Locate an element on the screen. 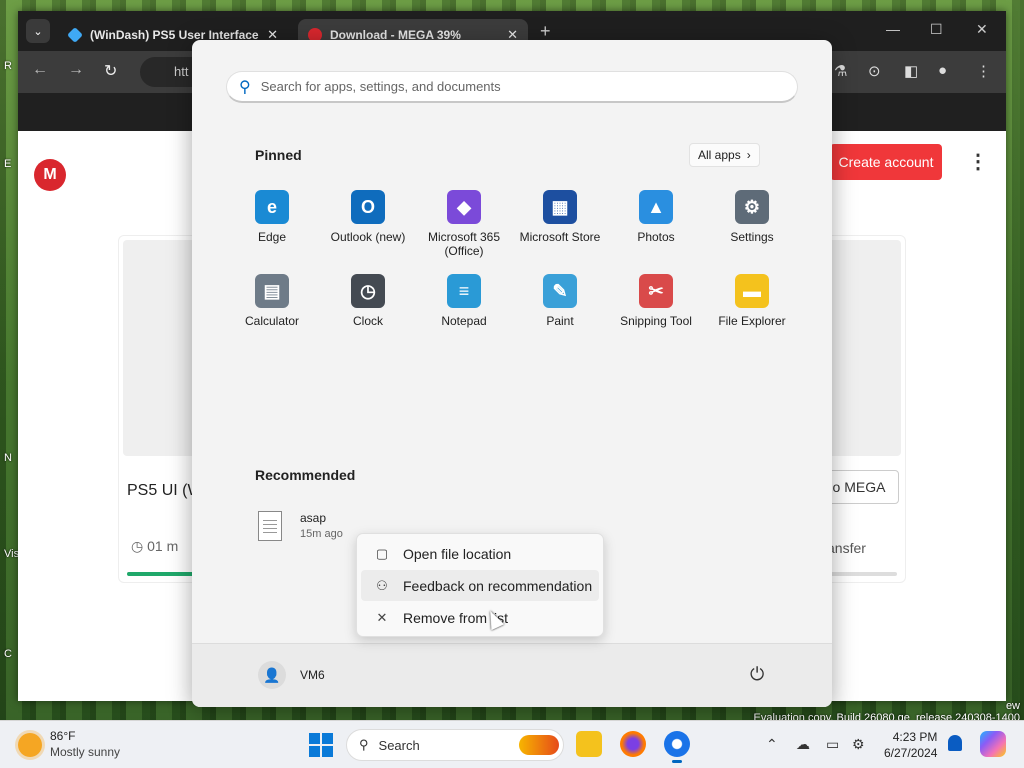 The height and width of the screenshot is (768, 1024). pinned-app-snipping: ✂ Snipping Tool is located at coordinates (656, 301).